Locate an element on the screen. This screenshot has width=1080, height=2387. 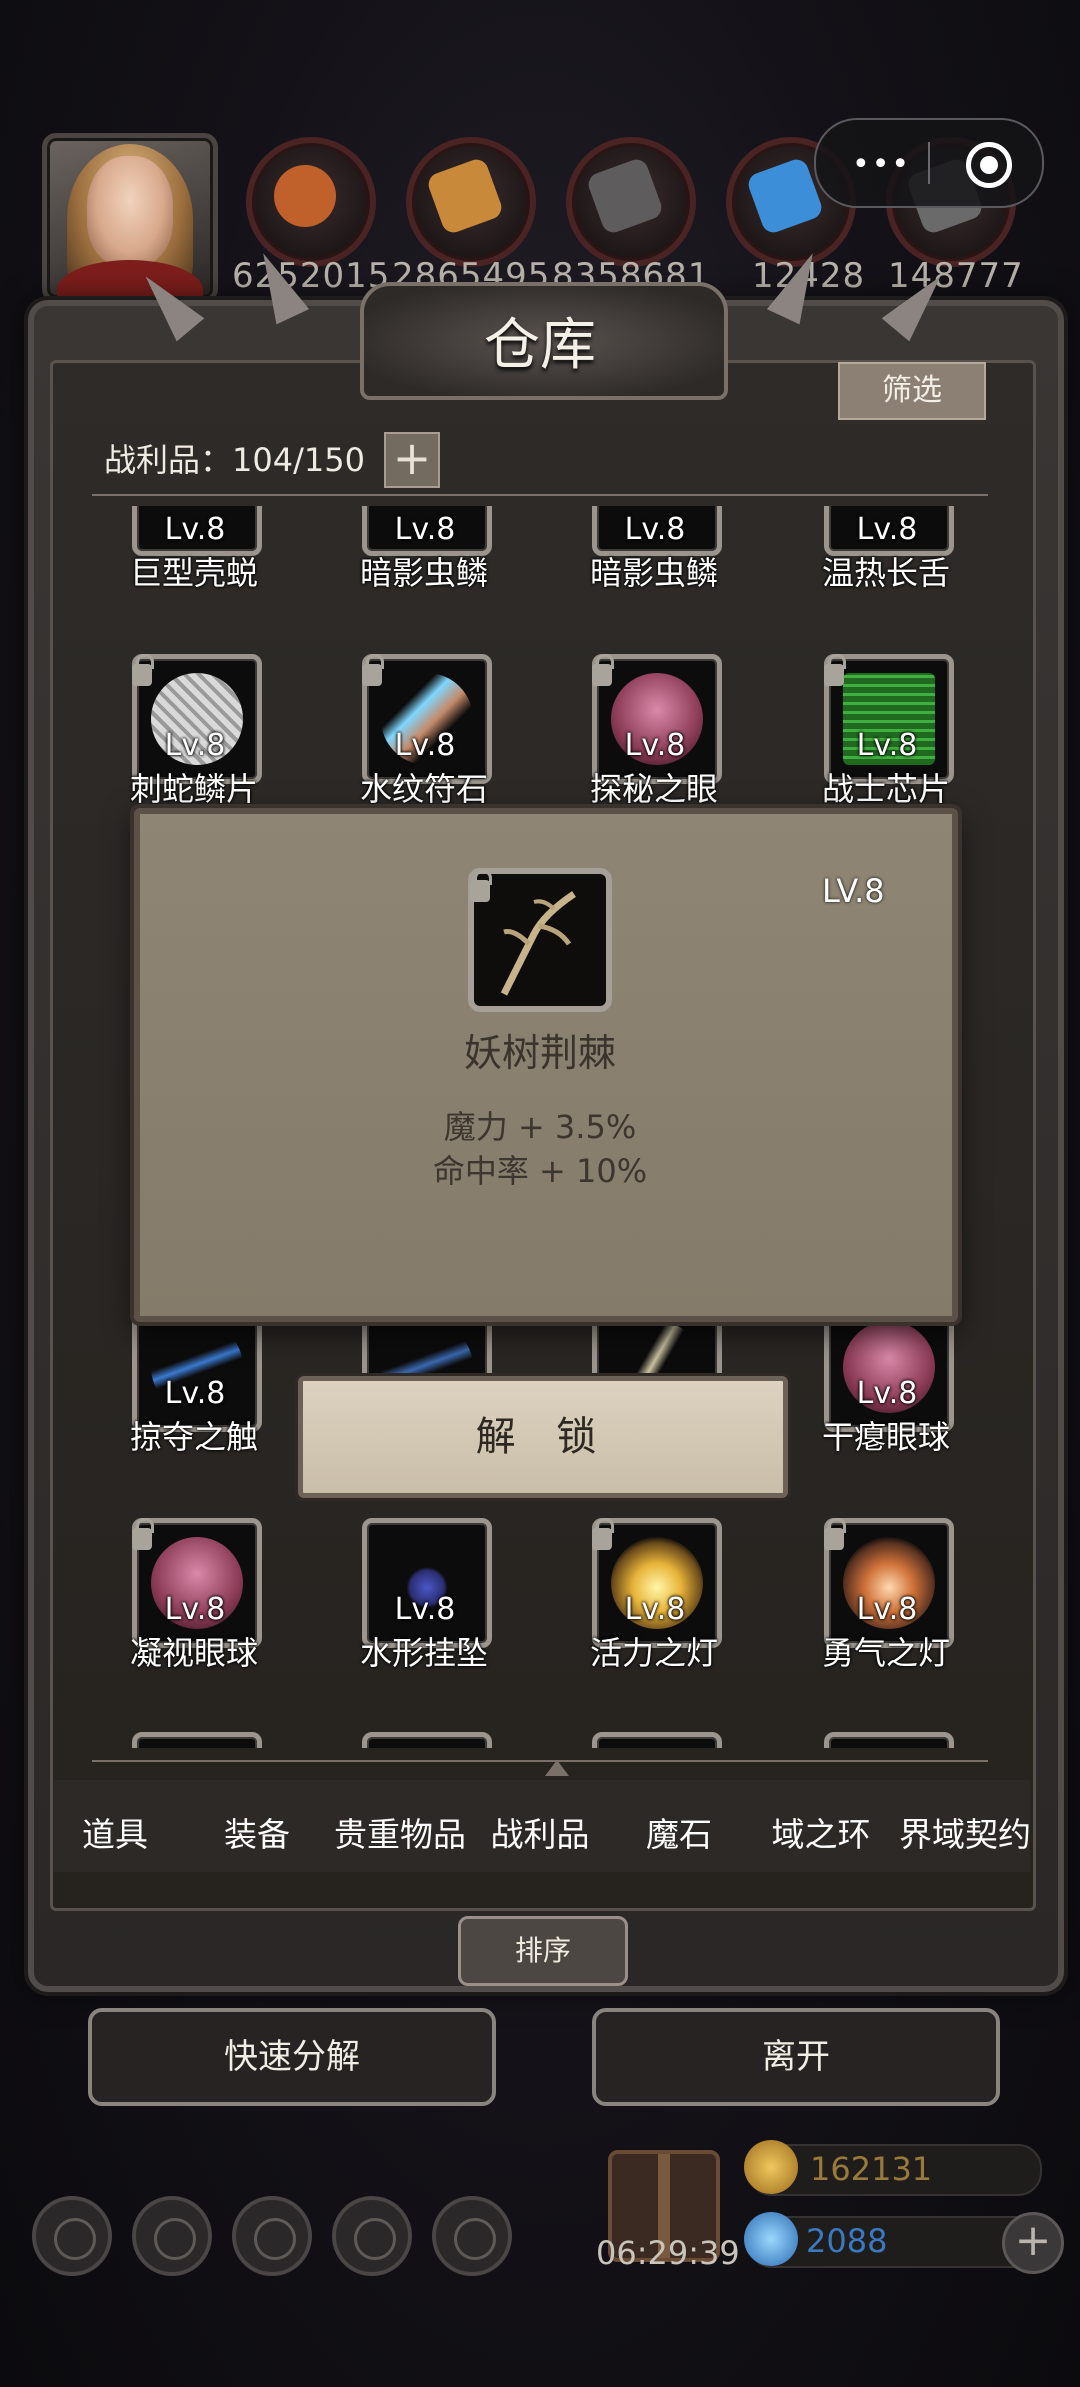
item-name: 巨型壳蜕 is located at coordinates (193, 573).